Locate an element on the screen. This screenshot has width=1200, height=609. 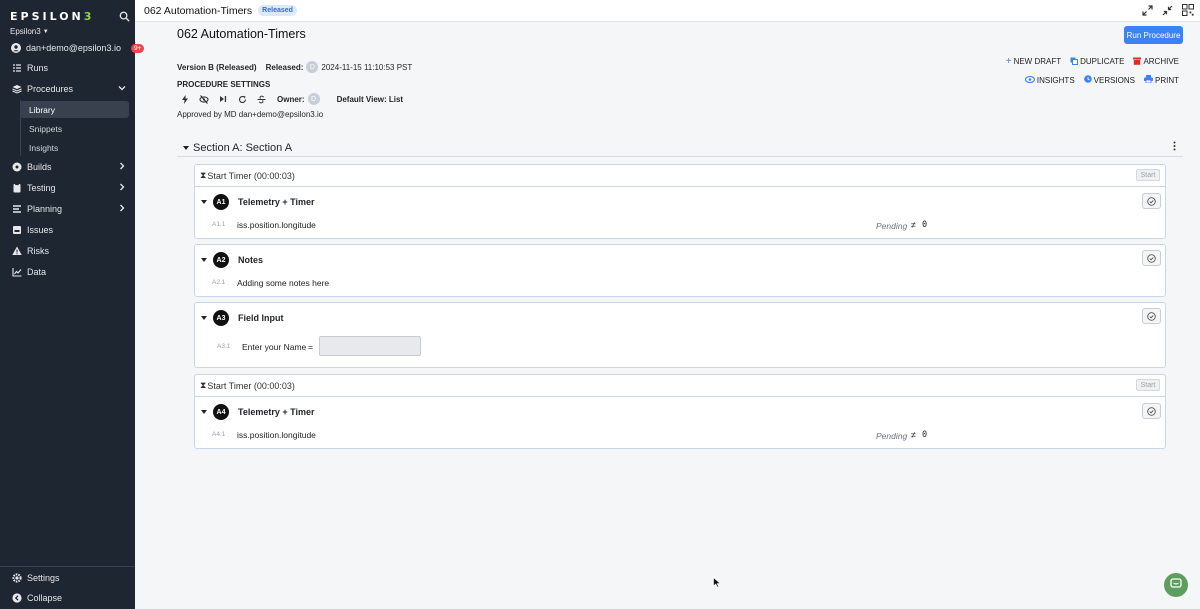
qr-code-icon is located at coordinates (1188, 11).